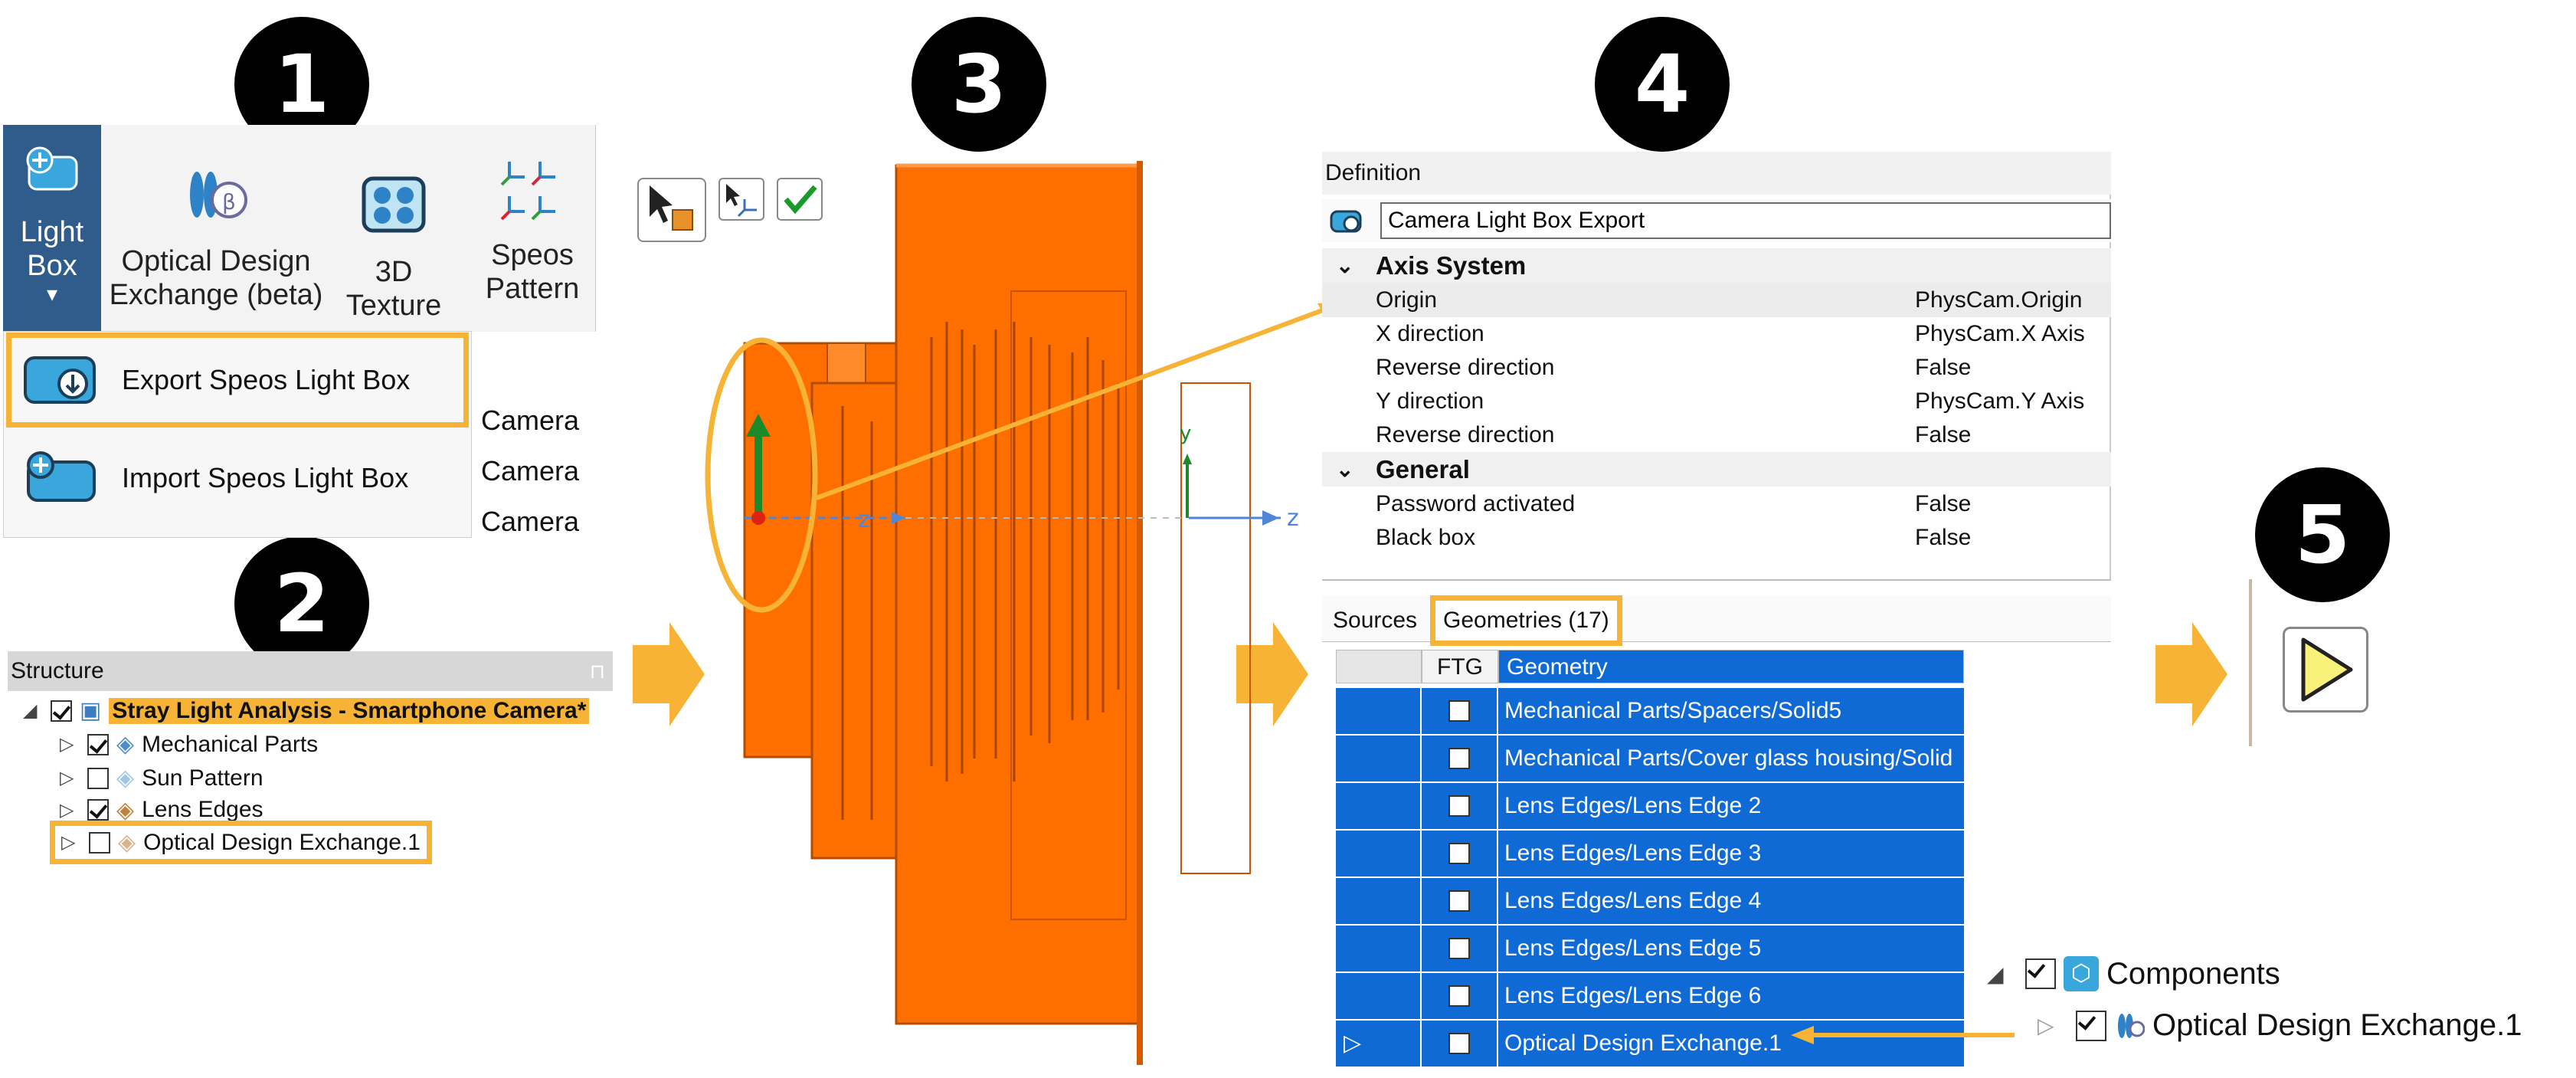 This screenshot has height=1078, width=2576. I want to click on column-header-geometry: Geometry, so click(1731, 666).